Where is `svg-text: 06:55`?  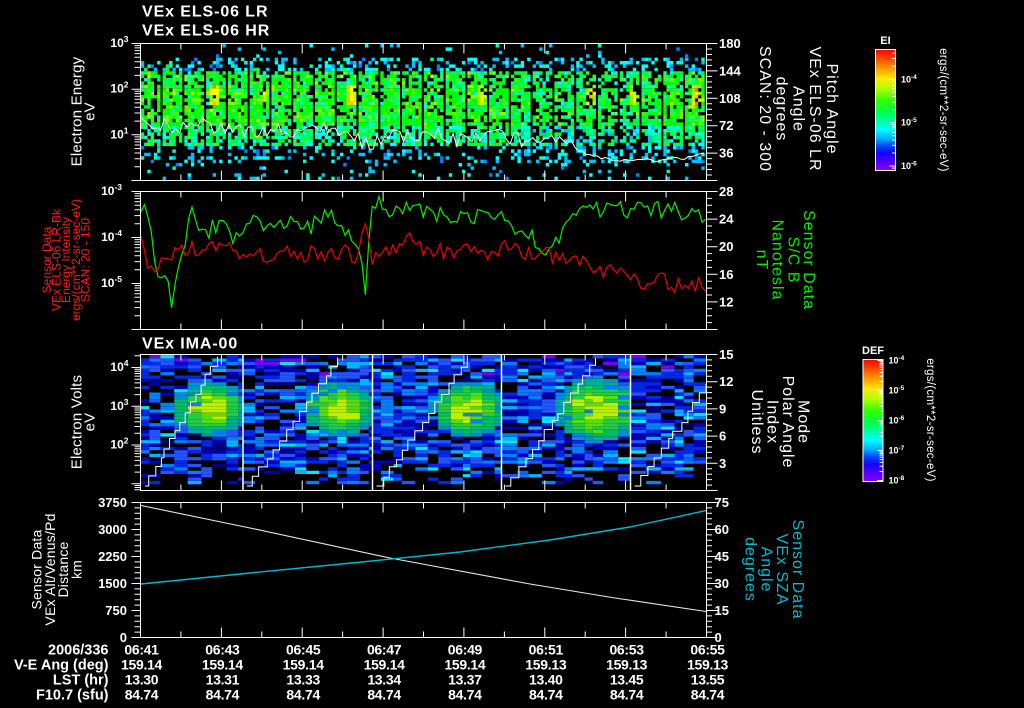 svg-text: 06:55 is located at coordinates (707, 650).